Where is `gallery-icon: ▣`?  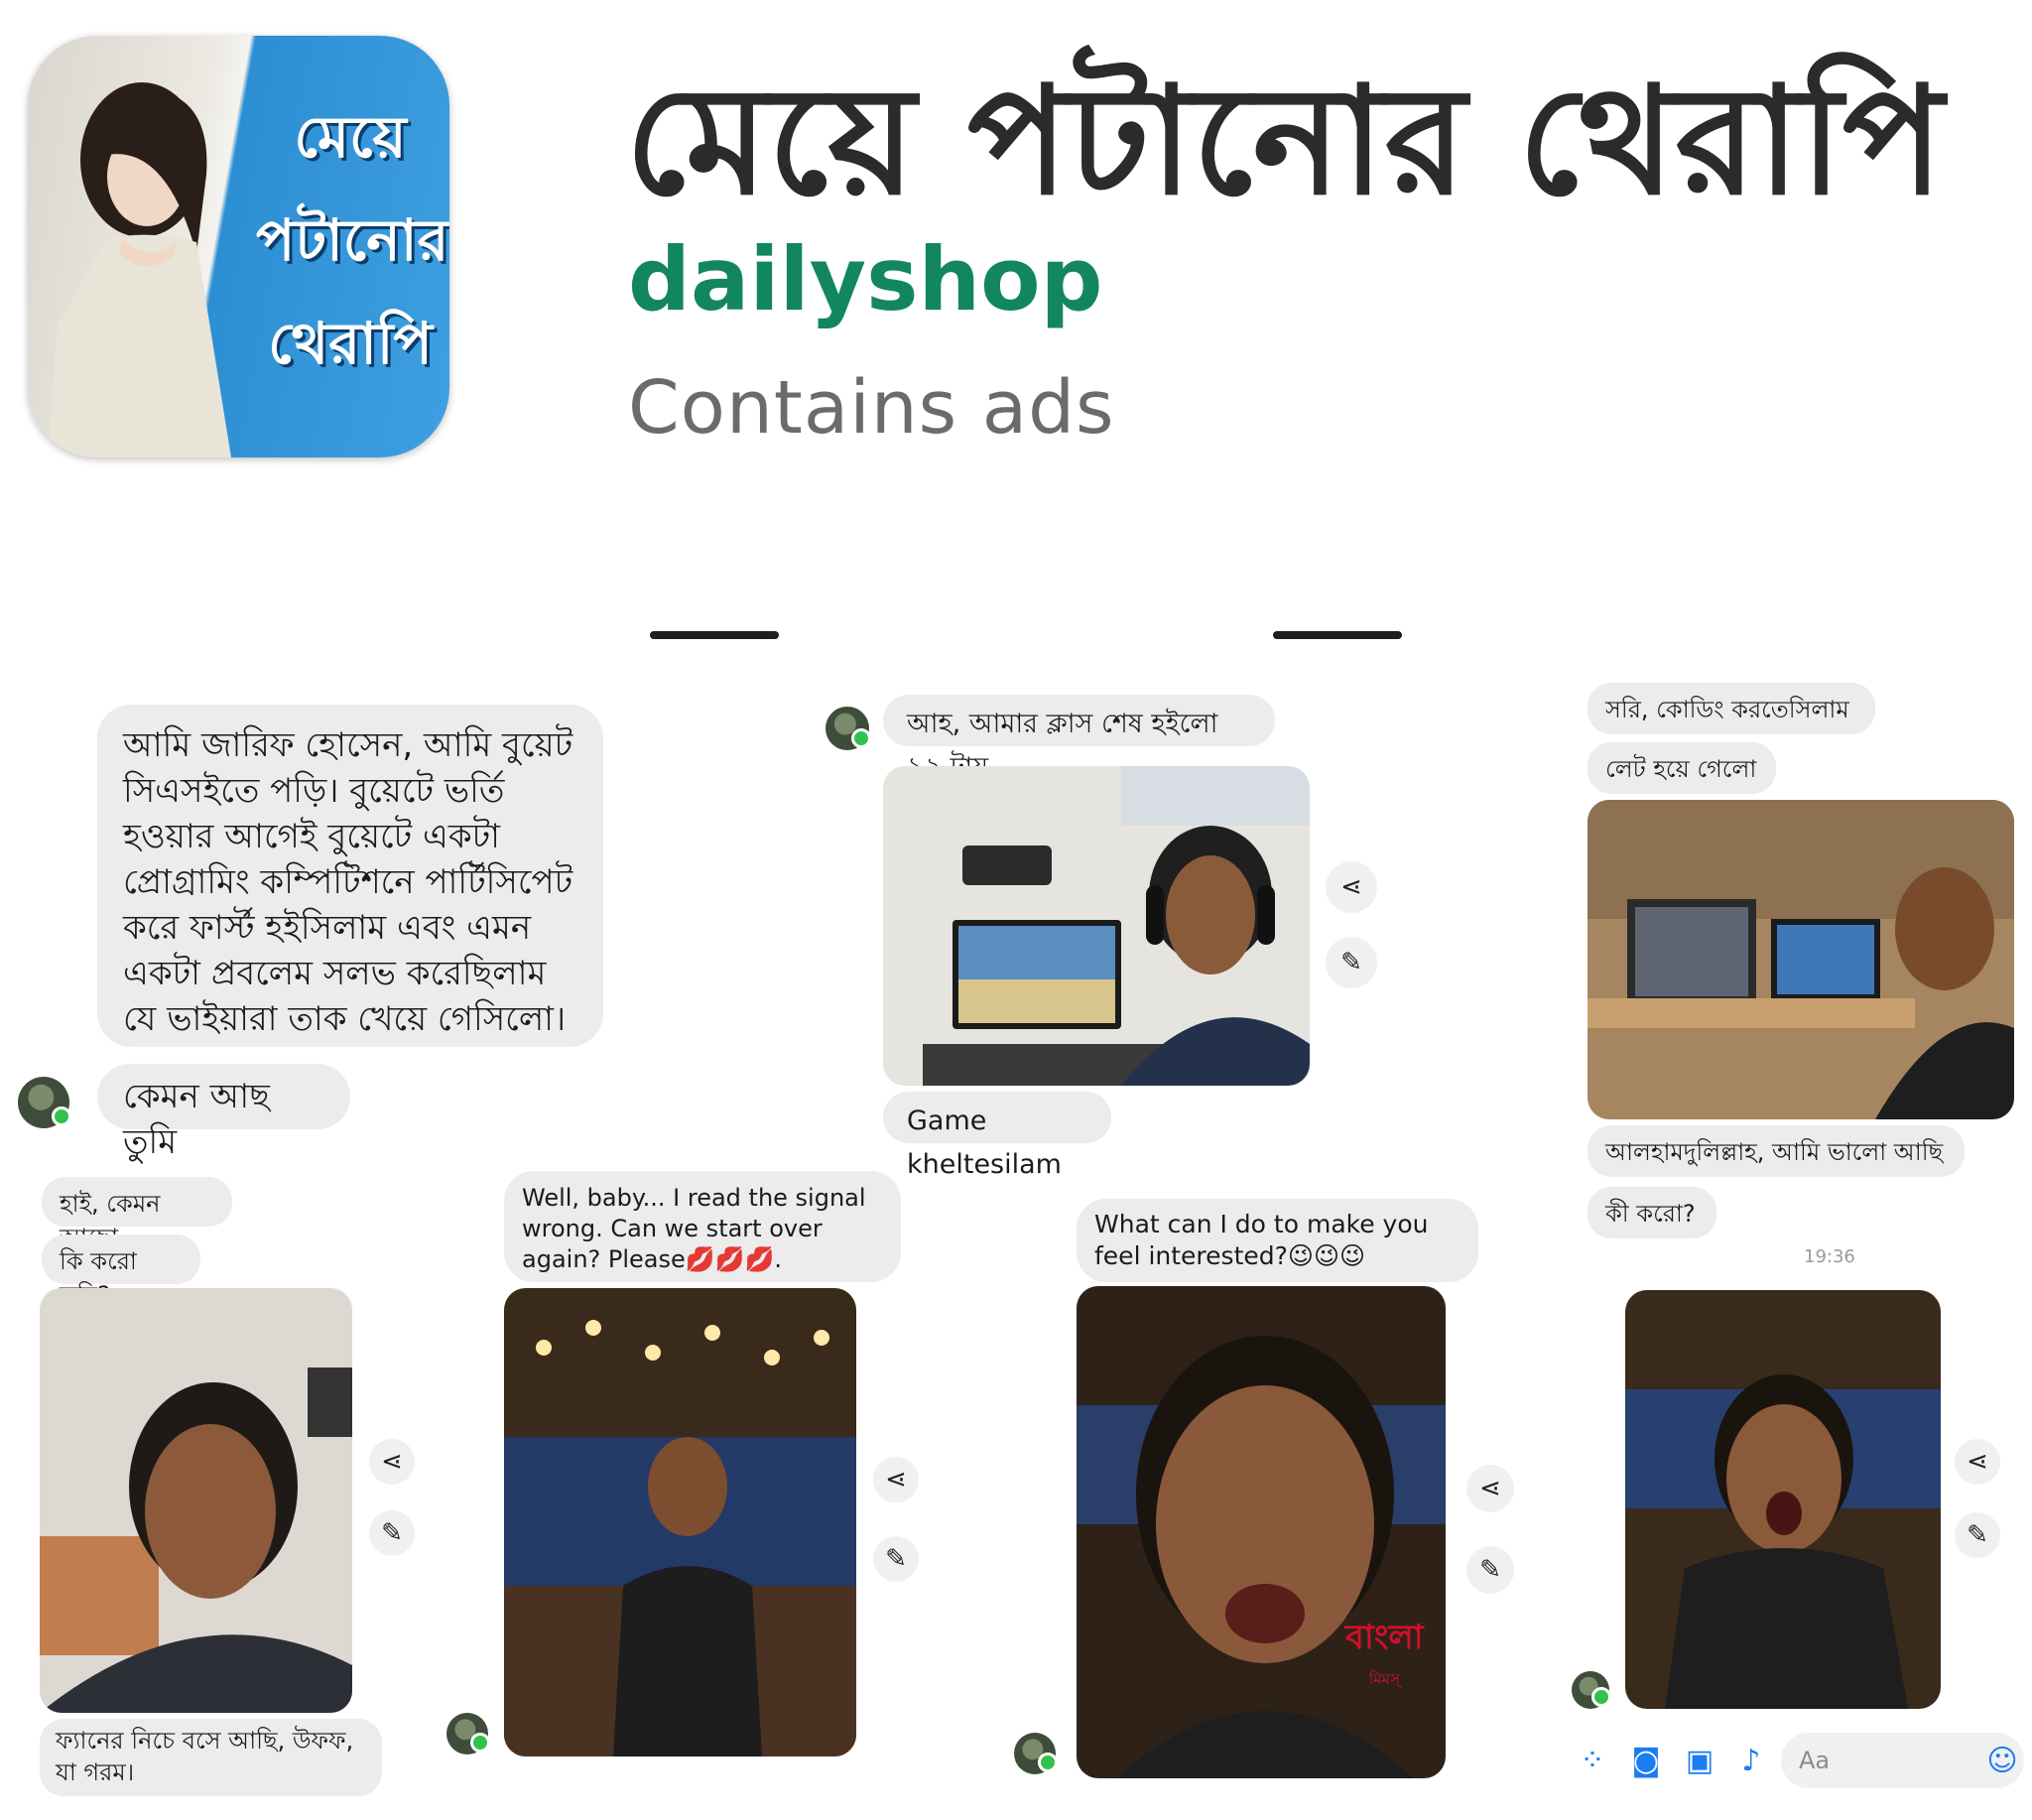
gallery-icon: ▣ is located at coordinates (1699, 1760).